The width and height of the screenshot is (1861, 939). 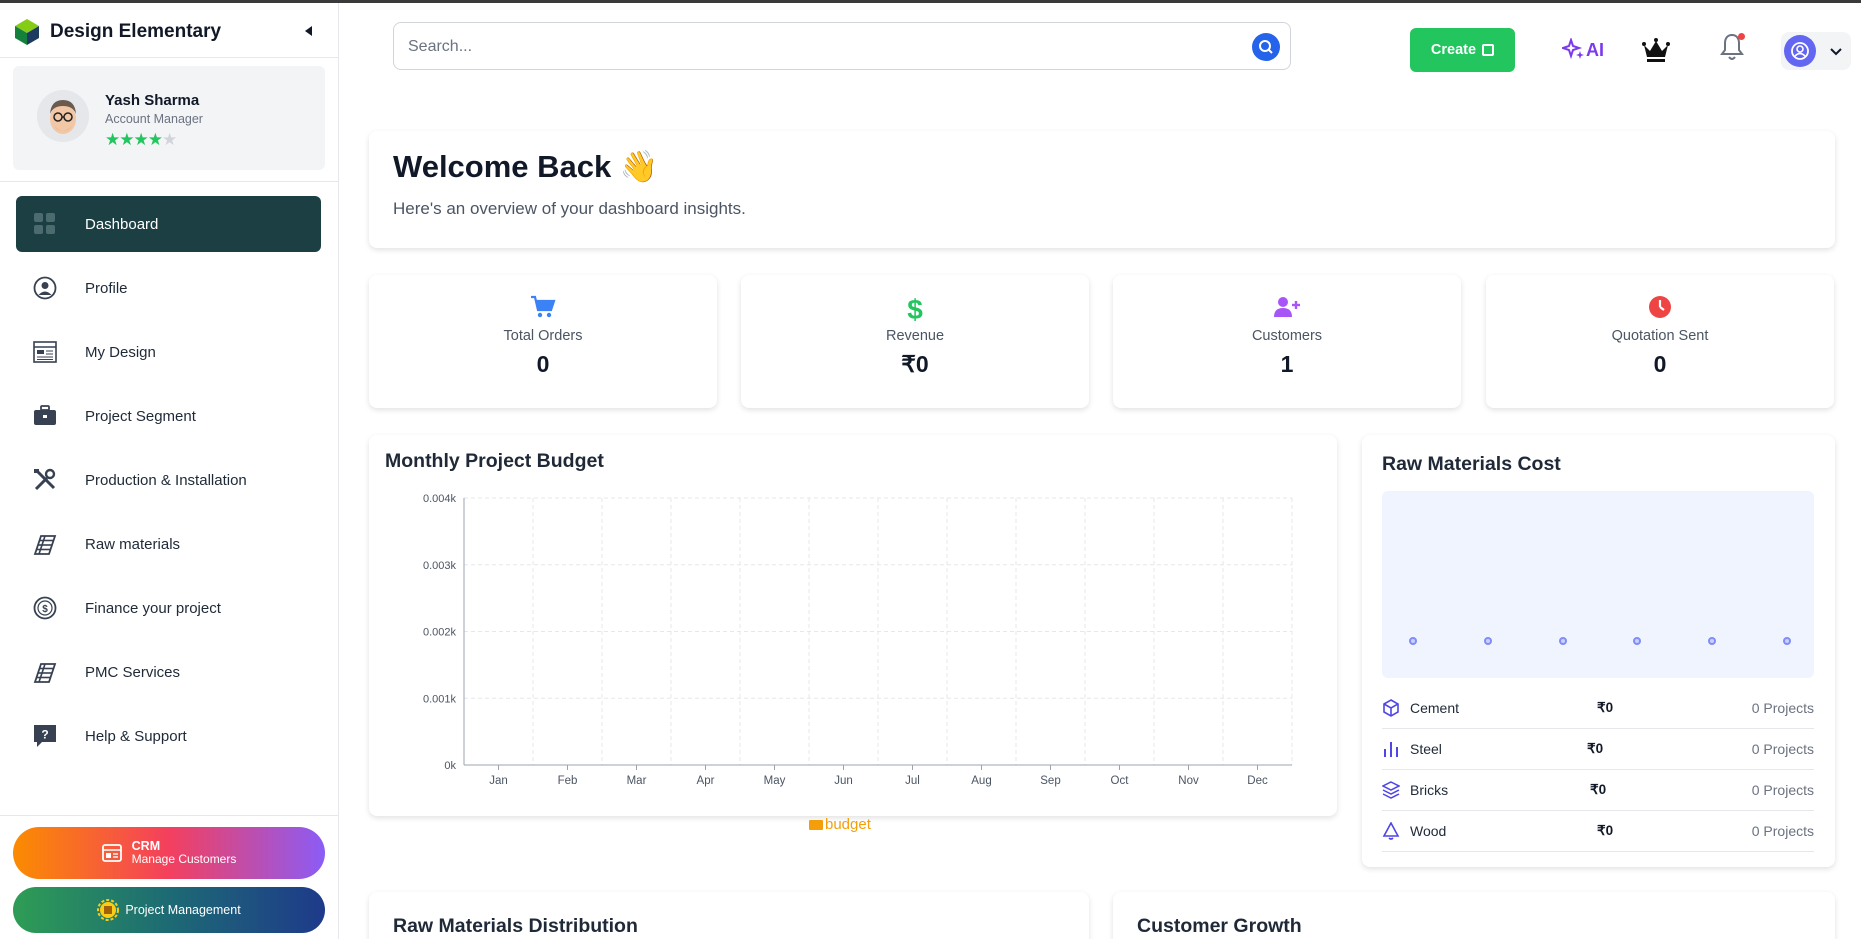 What do you see at coordinates (1598, 584) in the screenshot?
I see `raw-materials-chart` at bounding box center [1598, 584].